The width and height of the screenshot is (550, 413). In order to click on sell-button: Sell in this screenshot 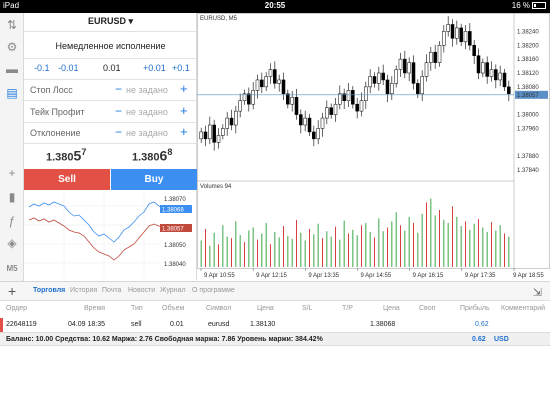, I will do `click(67, 179)`.